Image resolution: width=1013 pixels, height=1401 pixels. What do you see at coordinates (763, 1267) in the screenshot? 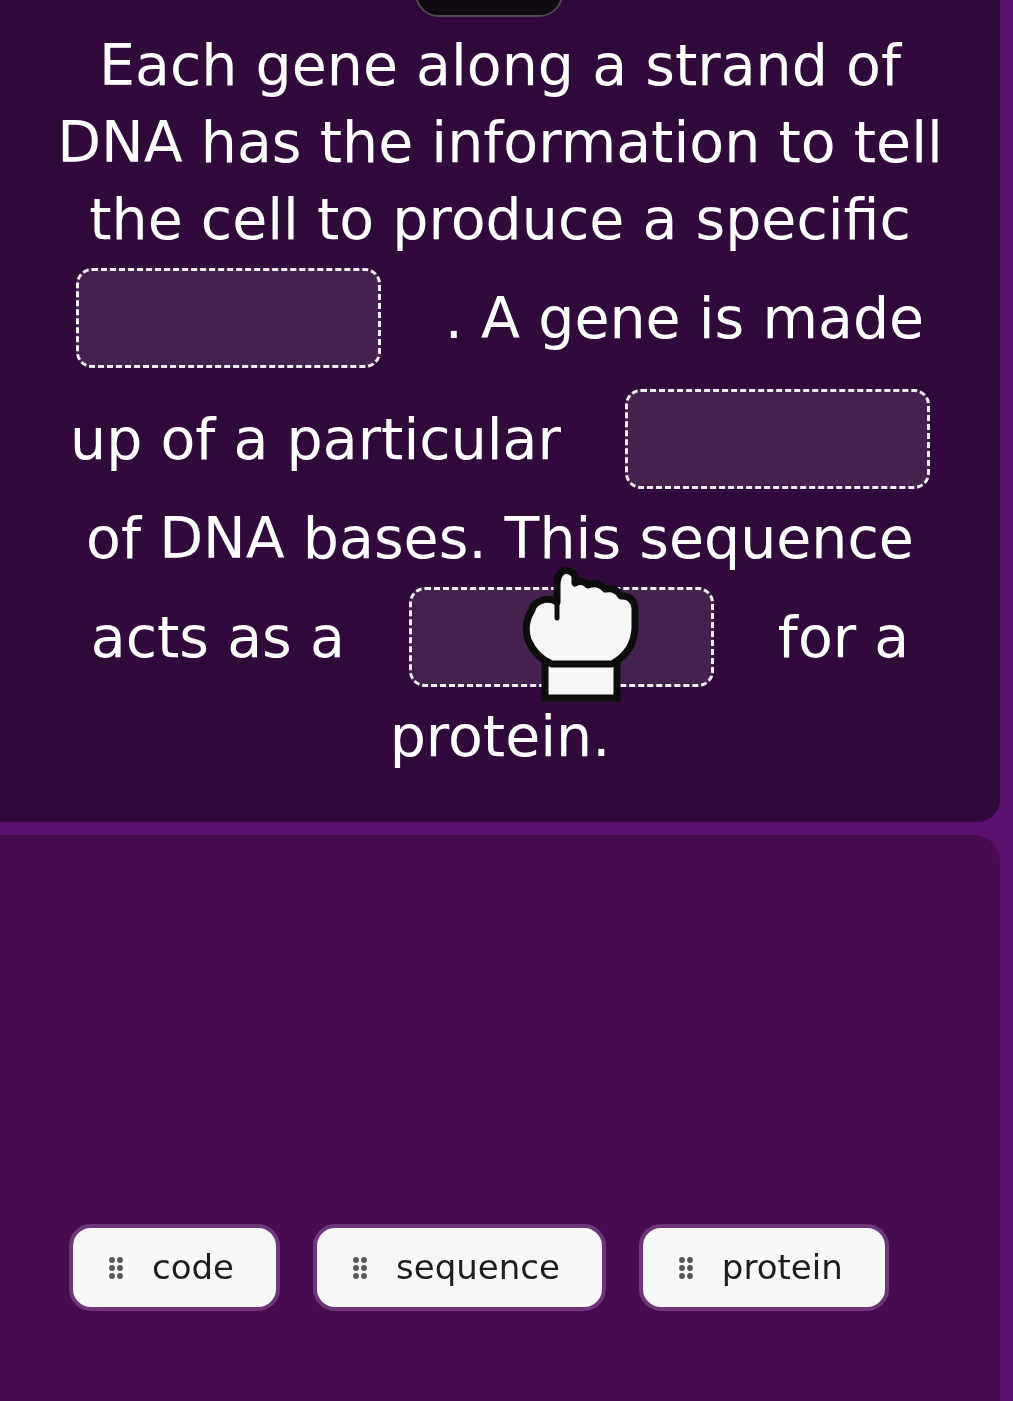
I see `word-tile: protein` at bounding box center [763, 1267].